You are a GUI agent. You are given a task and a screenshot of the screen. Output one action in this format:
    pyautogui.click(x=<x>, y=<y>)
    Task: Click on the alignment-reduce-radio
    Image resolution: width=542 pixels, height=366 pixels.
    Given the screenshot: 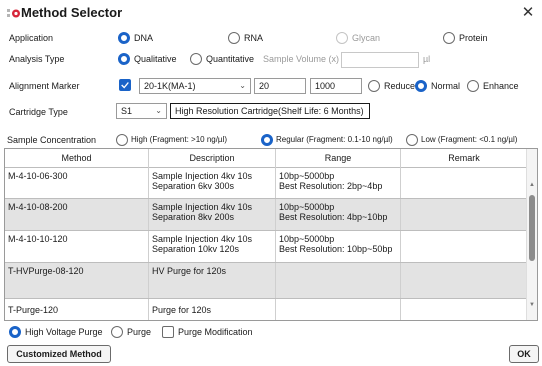 What is the action you would take?
    pyautogui.click(x=374, y=86)
    